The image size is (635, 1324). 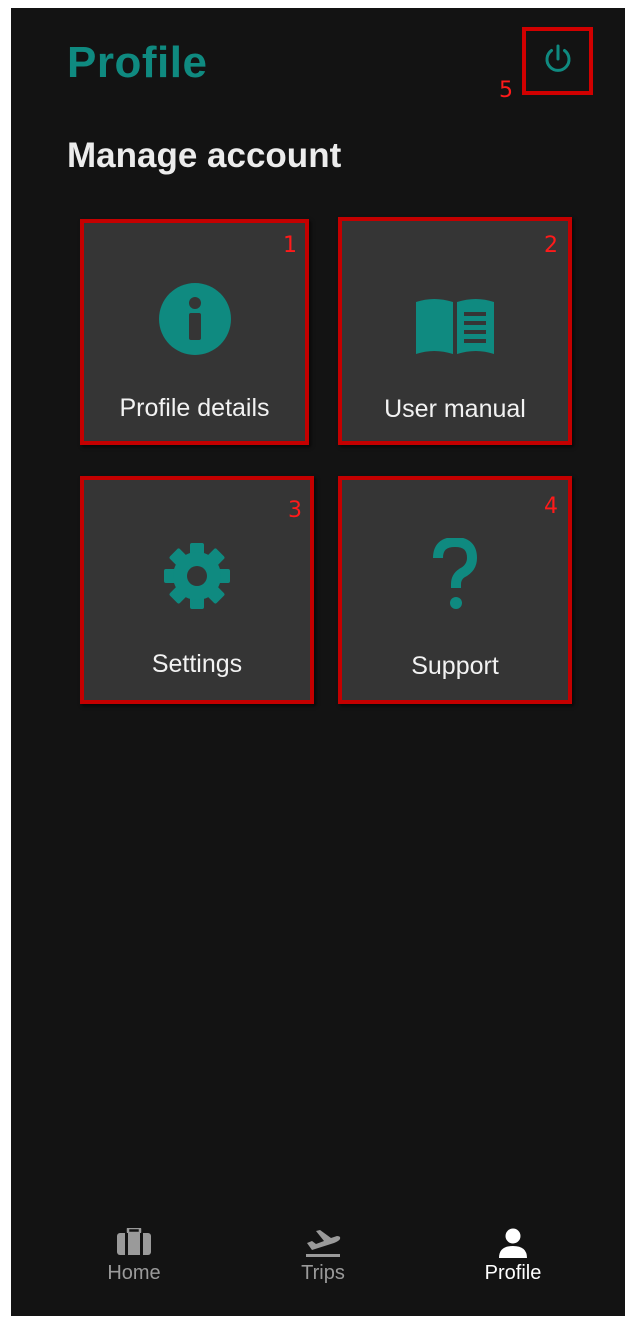 I want to click on nav-home: Home, so click(x=134, y=1256).